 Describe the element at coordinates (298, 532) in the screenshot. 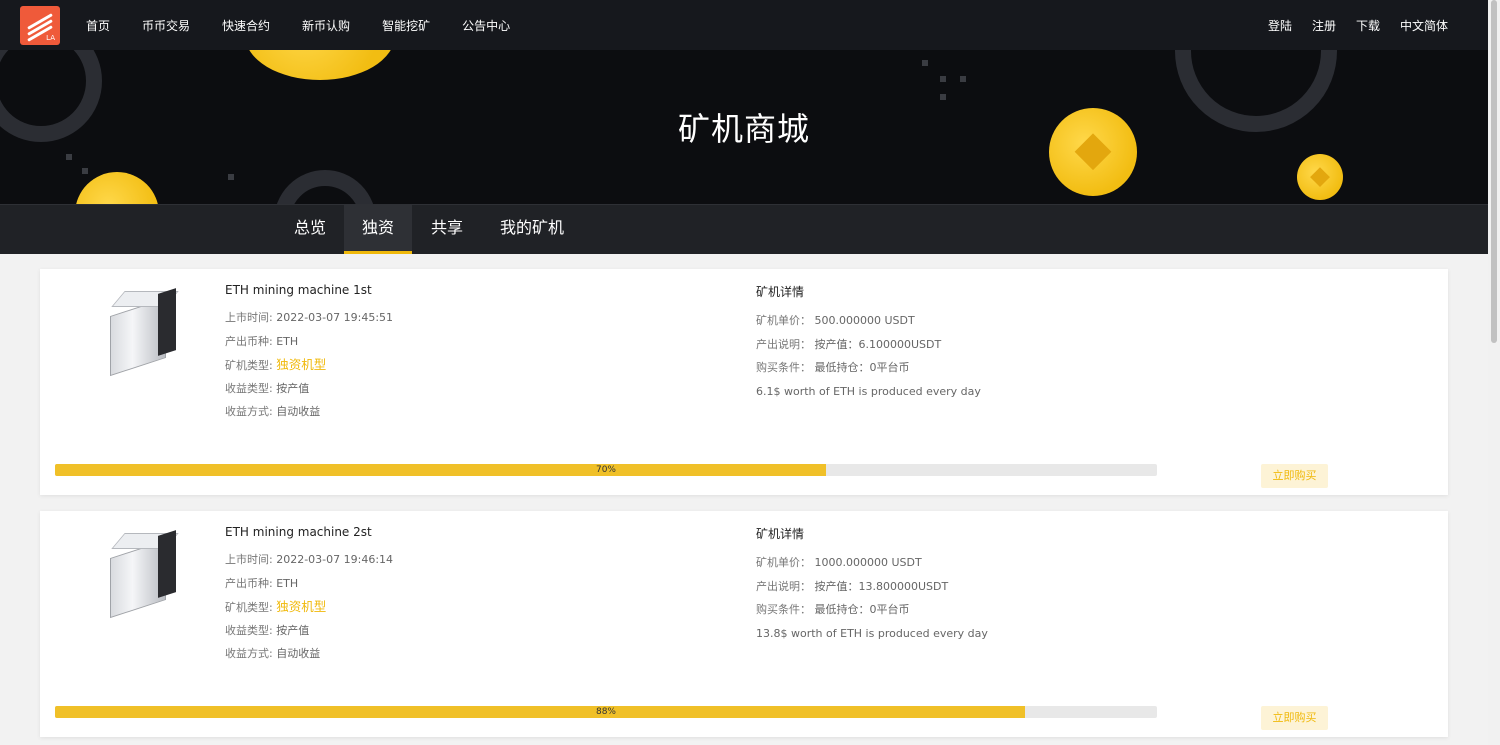

I see `miner-name: ETH mining machine 2st` at that location.